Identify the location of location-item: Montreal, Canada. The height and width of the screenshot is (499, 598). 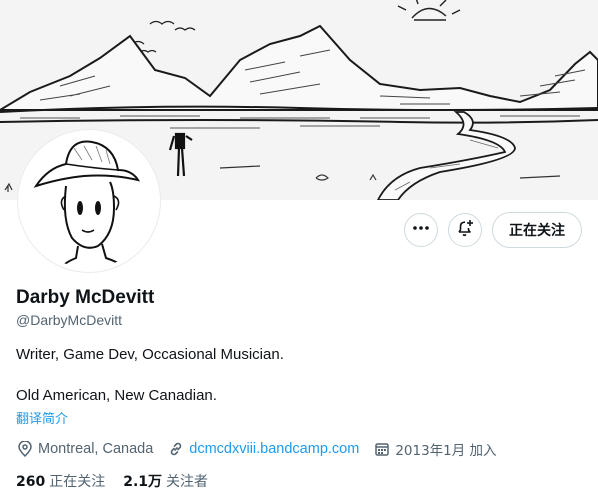
(84, 449).